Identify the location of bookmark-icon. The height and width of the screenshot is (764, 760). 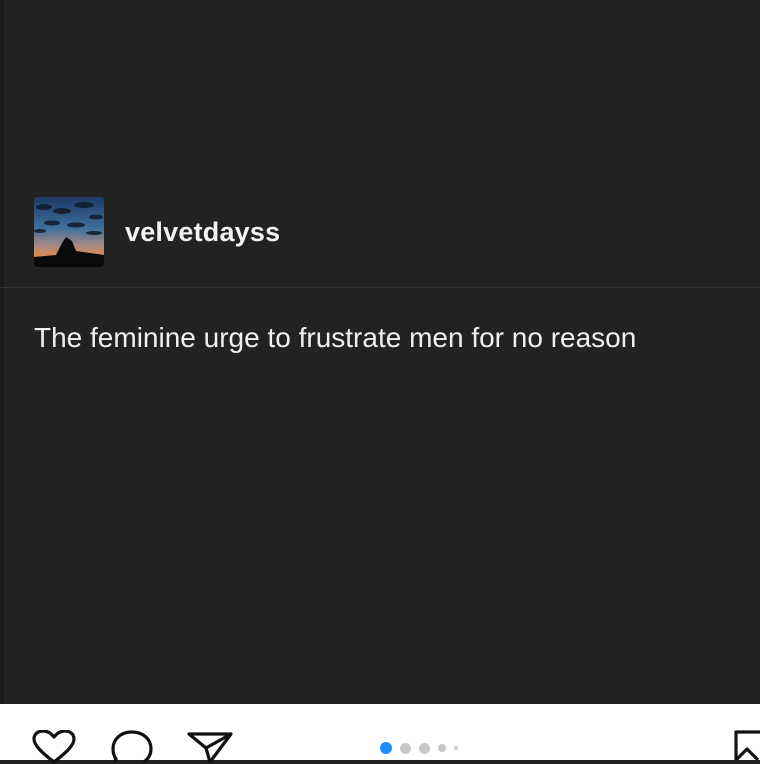
(746, 744).